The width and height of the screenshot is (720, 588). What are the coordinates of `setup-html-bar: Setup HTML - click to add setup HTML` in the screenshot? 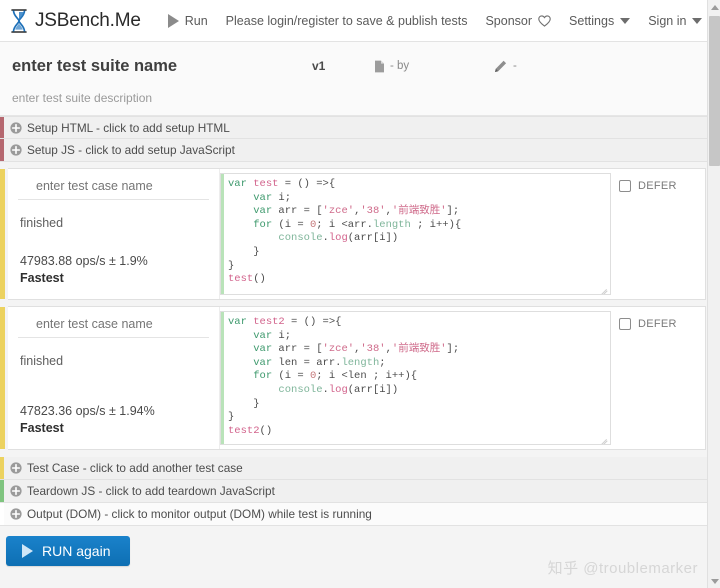 It's located at (360, 127).